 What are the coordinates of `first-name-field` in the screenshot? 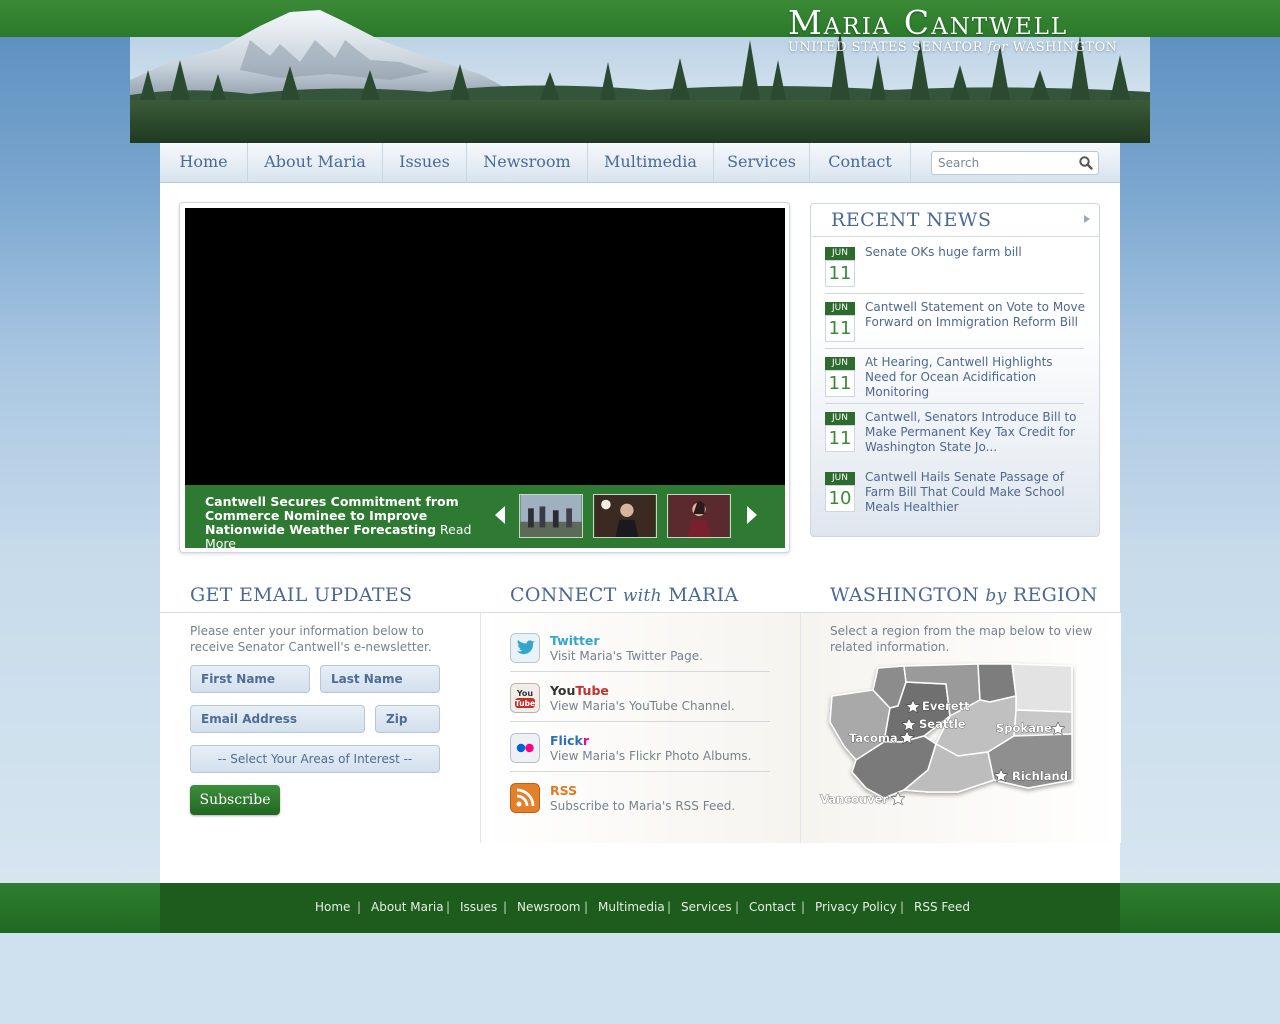 It's located at (250, 679).